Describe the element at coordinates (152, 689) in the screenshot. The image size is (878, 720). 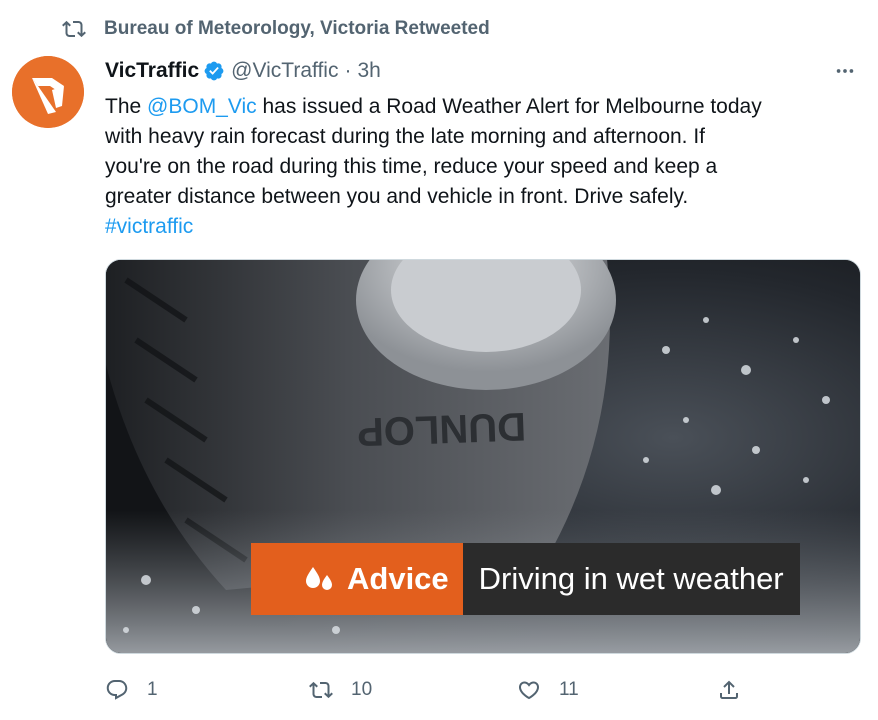
I see `reply-count: 1` at that location.